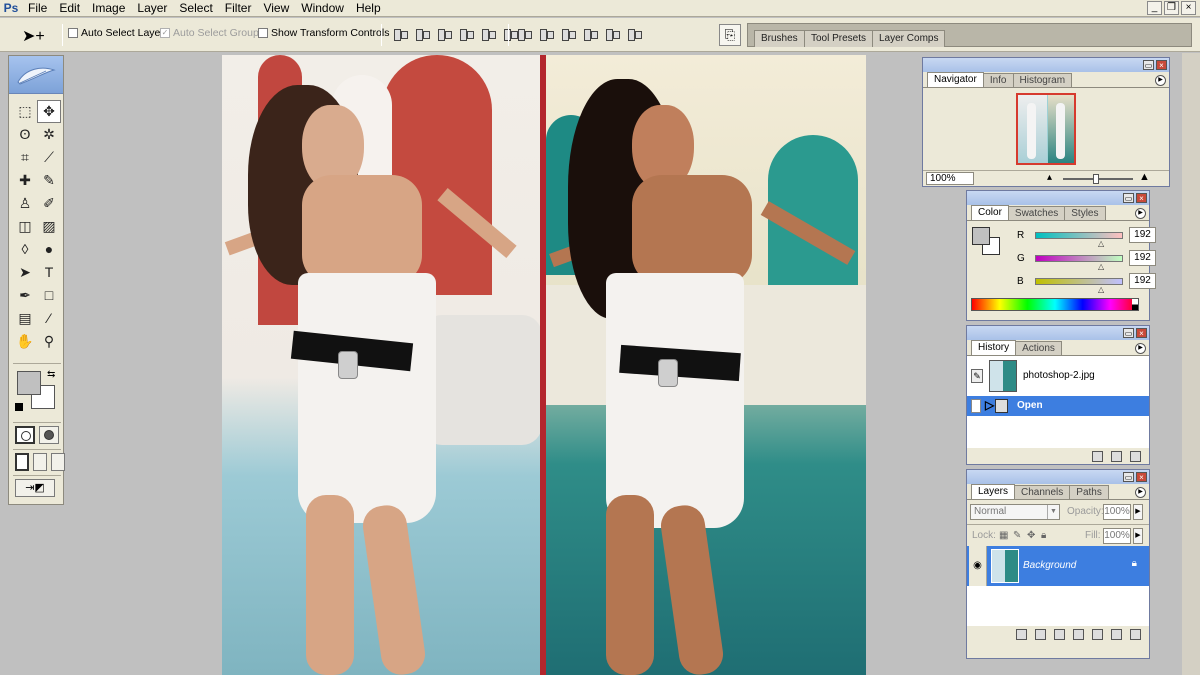 The image size is (1200, 675). What do you see at coordinates (1046, 129) in the screenshot?
I see `navigator-thumbnail` at bounding box center [1046, 129].